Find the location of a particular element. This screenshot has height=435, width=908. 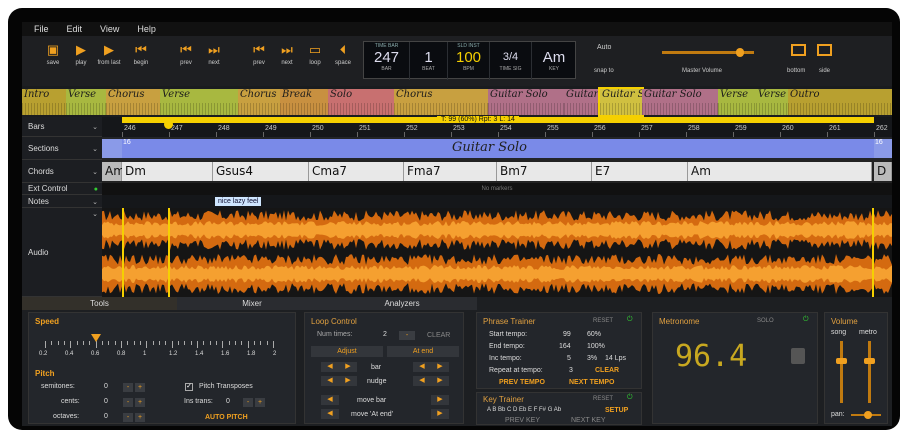

key-trainer-reset-button: RESET is located at coordinates (603, 399).